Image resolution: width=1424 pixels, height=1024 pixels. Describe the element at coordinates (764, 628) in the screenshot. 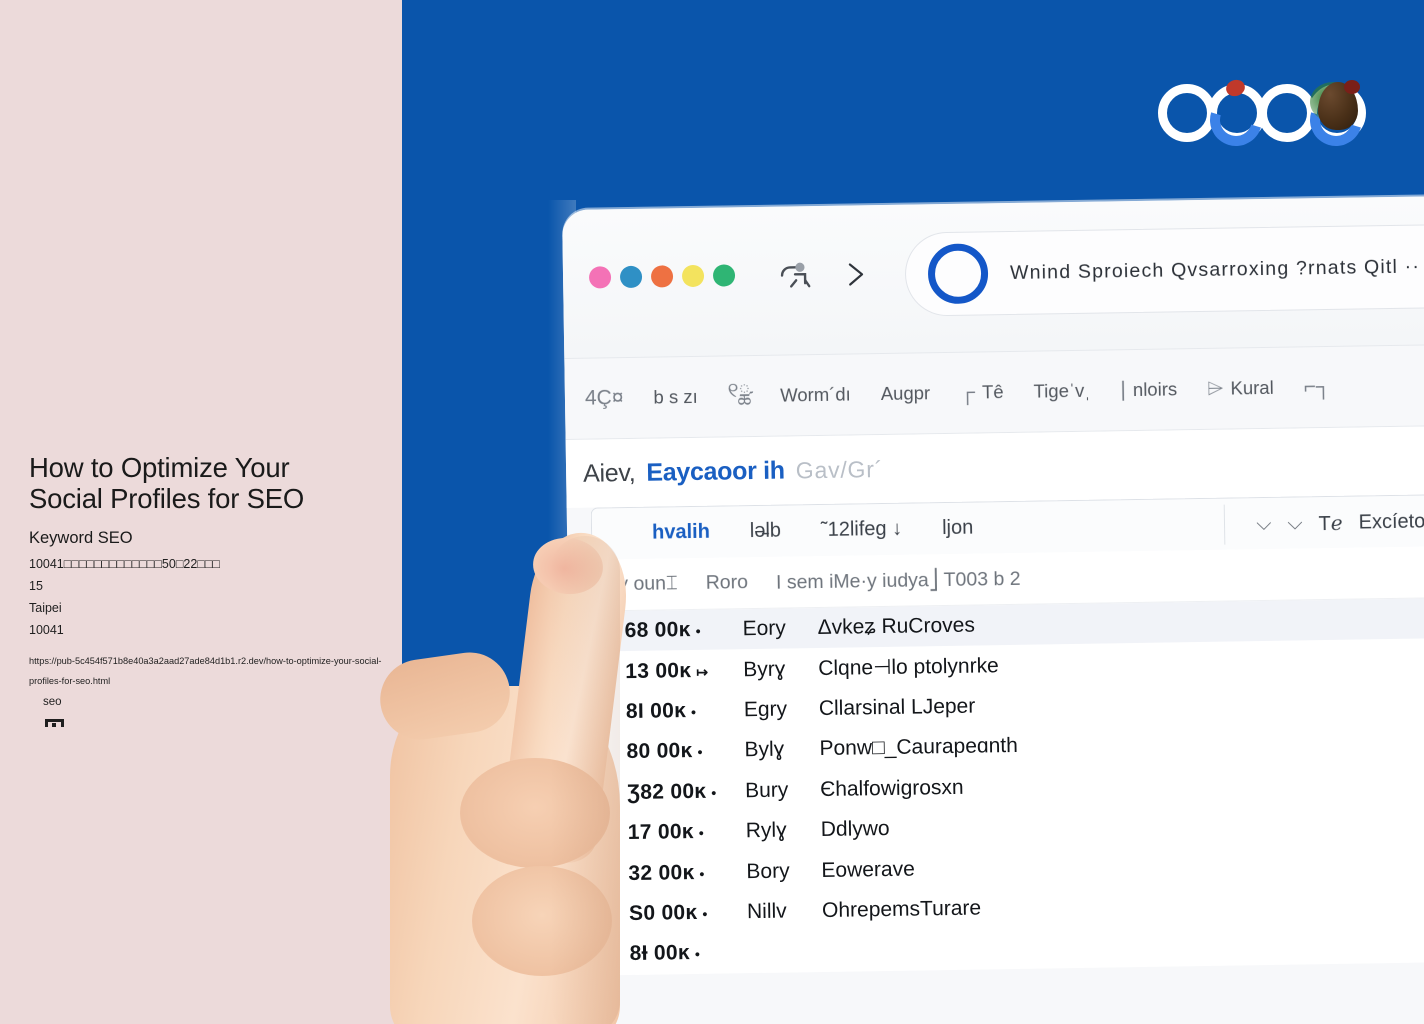

I see `cell-score: Eory` at that location.